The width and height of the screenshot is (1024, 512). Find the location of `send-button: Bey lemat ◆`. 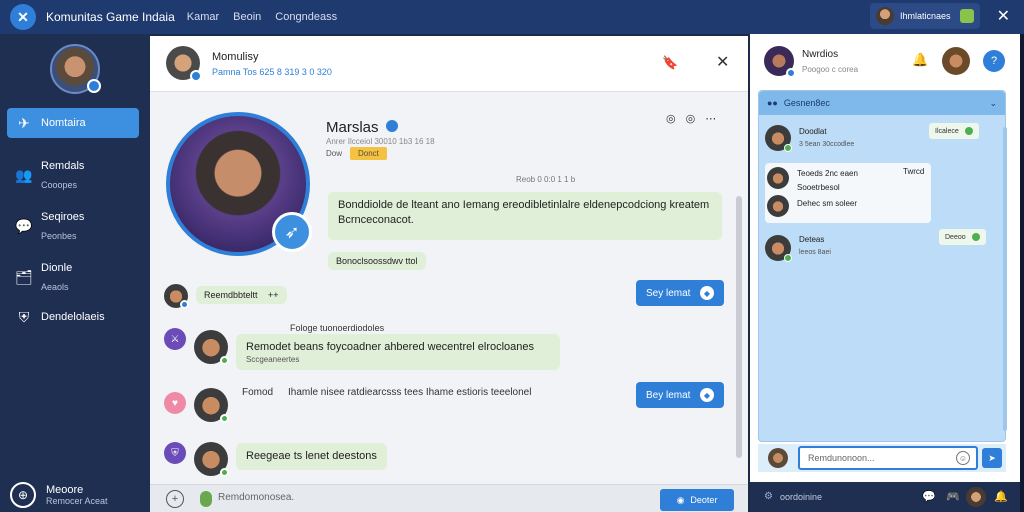

send-button: Bey lemat ◆ is located at coordinates (680, 395).